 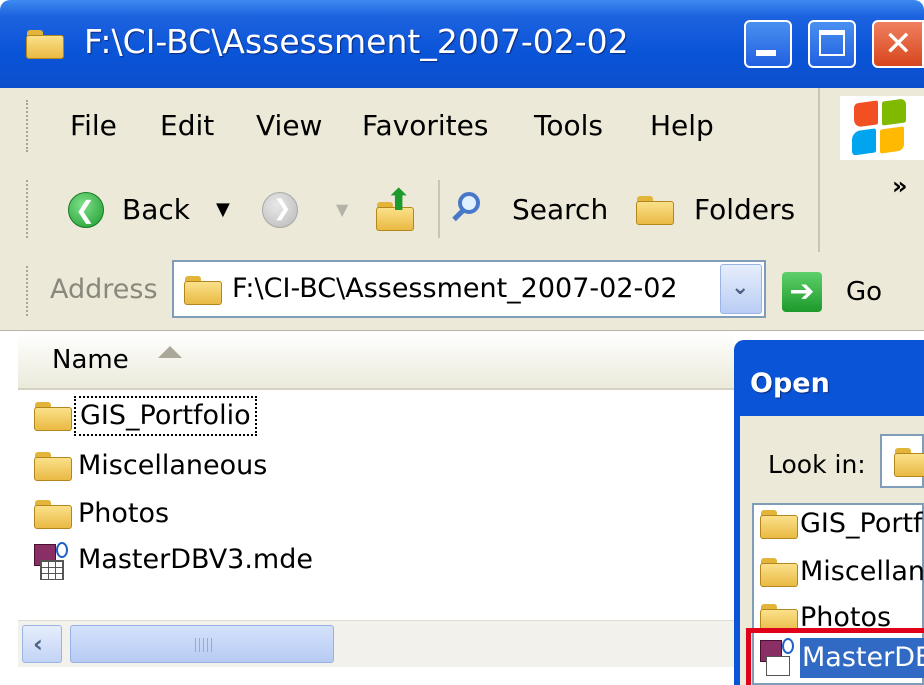 What do you see at coordinates (766, 53) in the screenshot?
I see `minimize-icon` at bounding box center [766, 53].